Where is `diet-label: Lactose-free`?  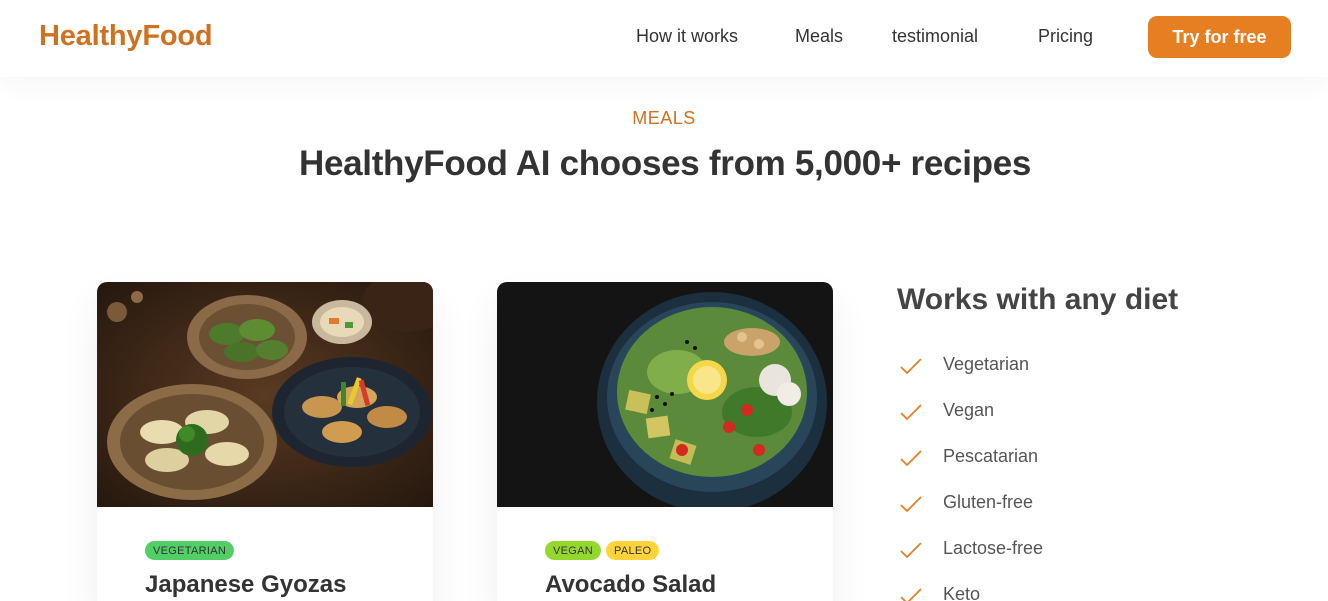
diet-label: Lactose-free is located at coordinates (993, 548).